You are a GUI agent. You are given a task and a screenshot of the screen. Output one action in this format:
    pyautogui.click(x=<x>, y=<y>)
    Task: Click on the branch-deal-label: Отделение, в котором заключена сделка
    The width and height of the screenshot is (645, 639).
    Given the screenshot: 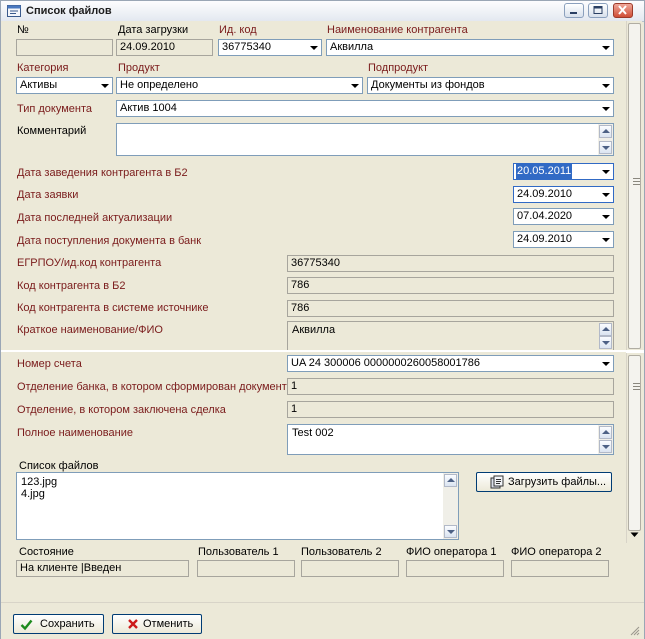 What is the action you would take?
    pyautogui.click(x=121, y=410)
    